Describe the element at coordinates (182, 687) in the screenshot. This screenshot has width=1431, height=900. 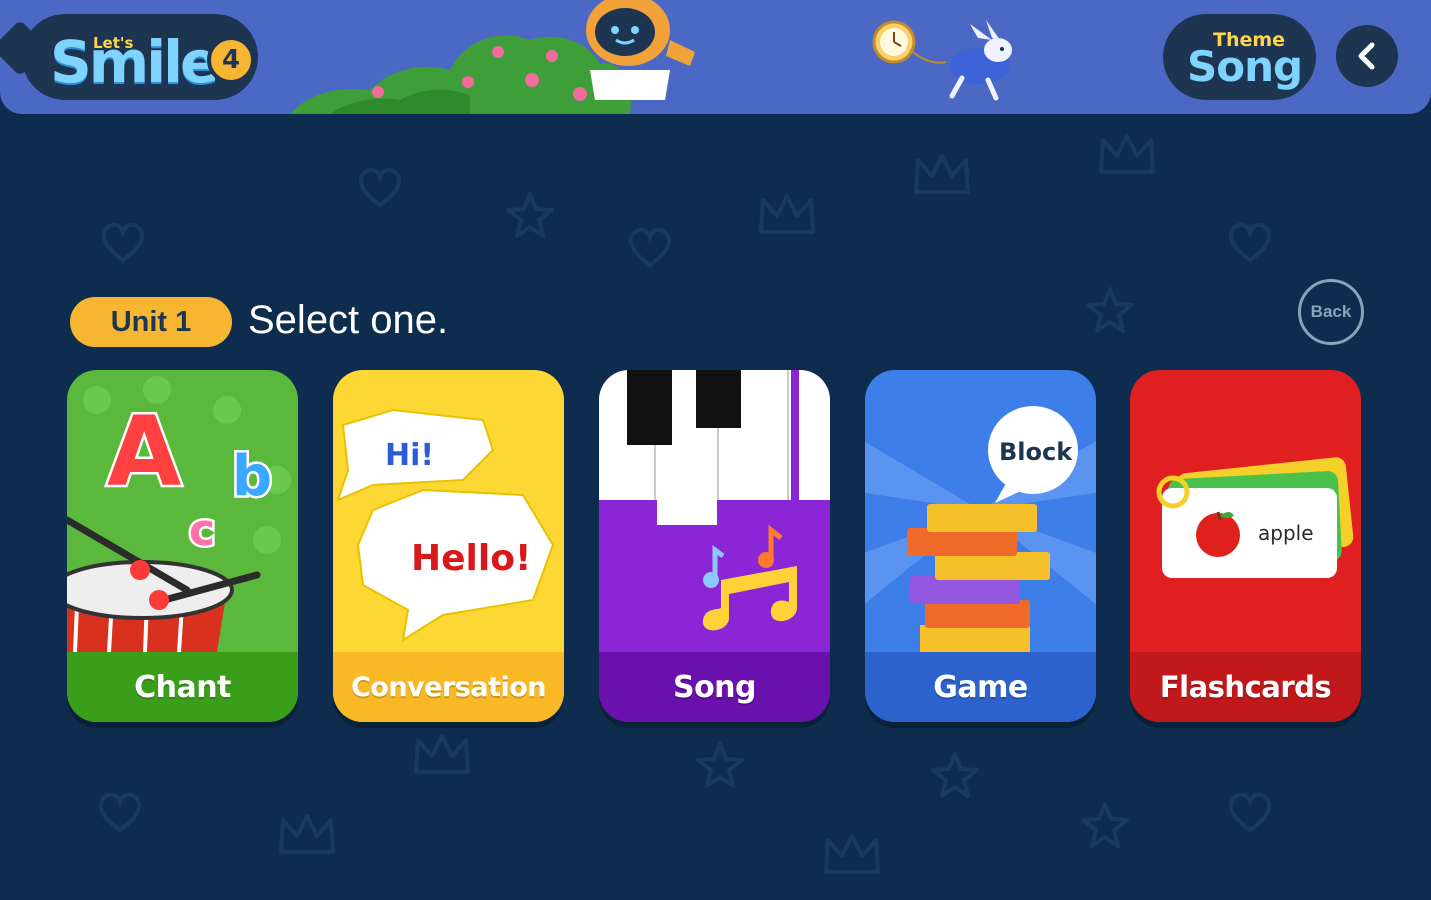
I see `chant-label: Chant` at that location.